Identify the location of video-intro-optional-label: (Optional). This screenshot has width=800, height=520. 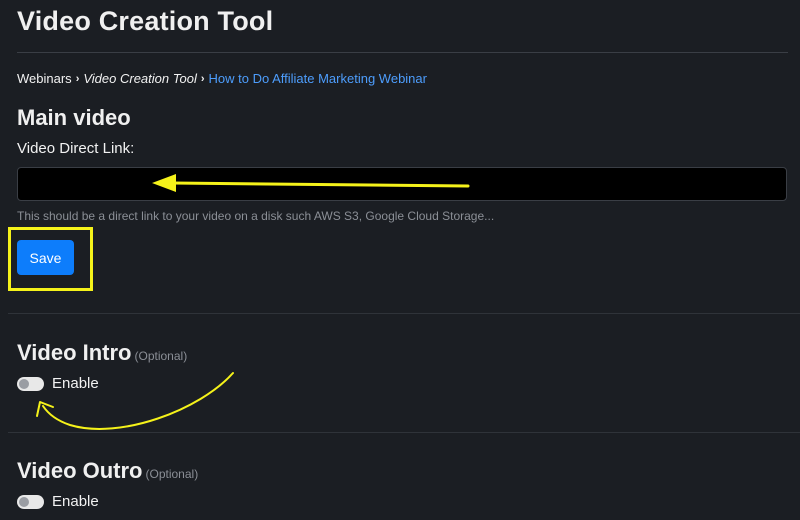
(161, 356).